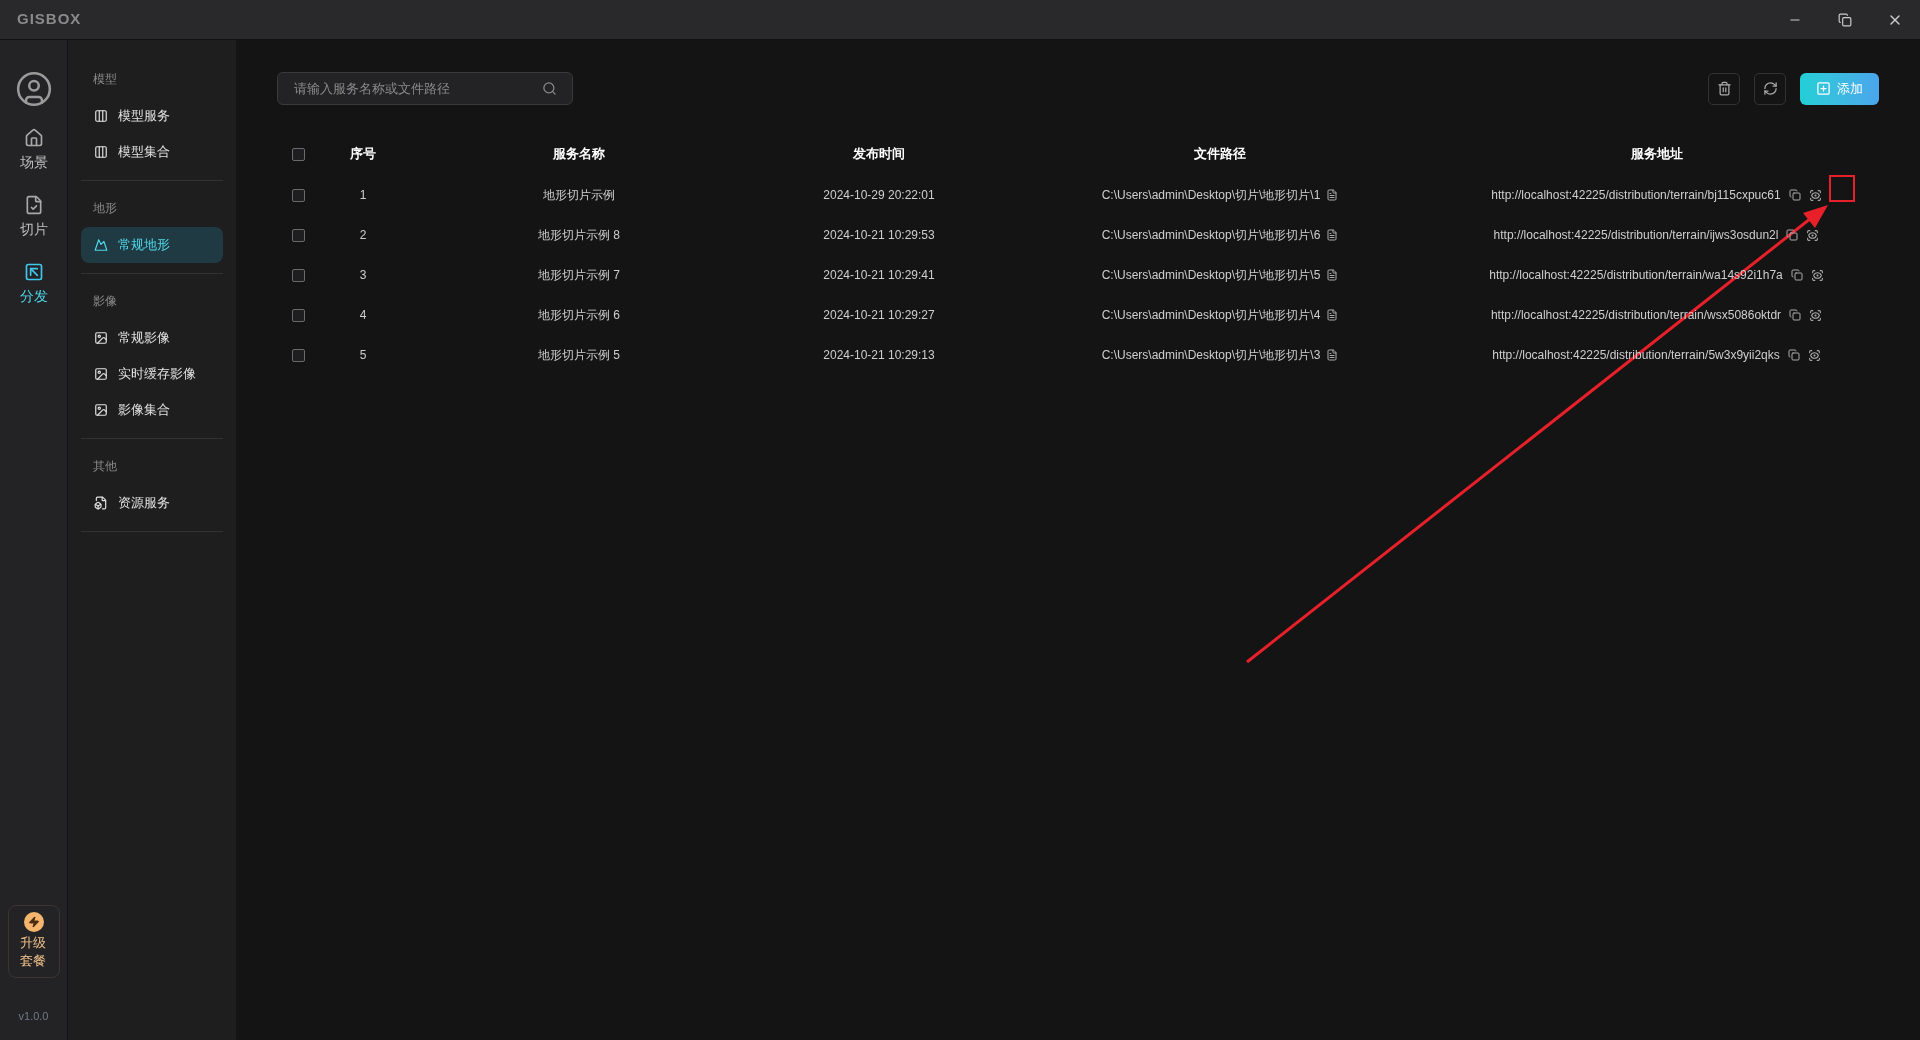 The image size is (1920, 1040). I want to click on column-header: 服务地址, so click(1656, 154).